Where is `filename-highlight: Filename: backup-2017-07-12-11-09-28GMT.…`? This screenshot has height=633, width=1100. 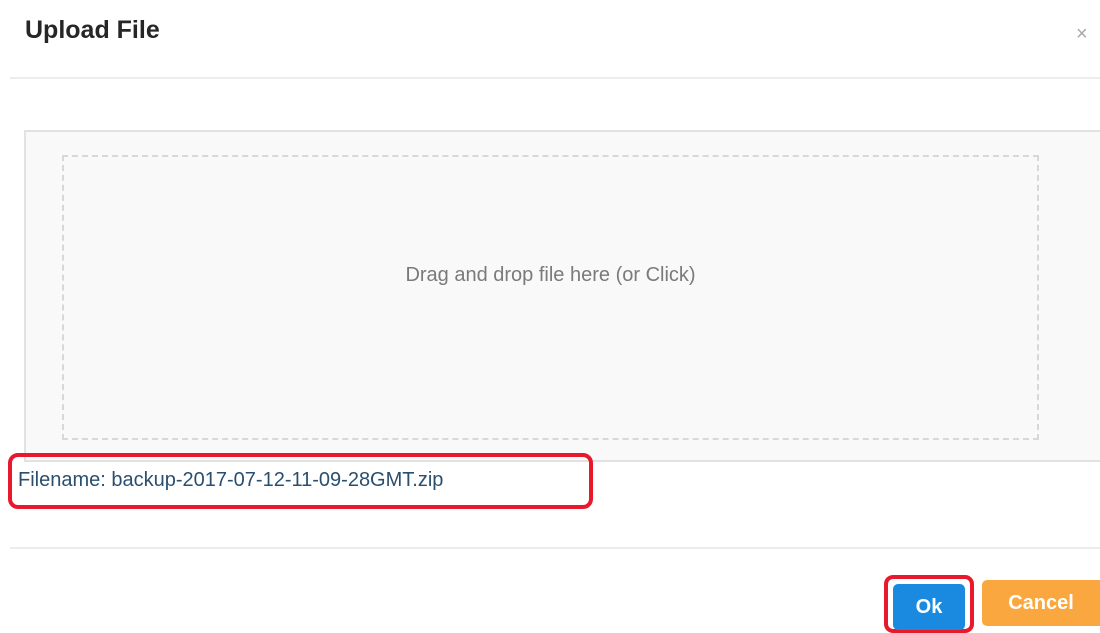 filename-highlight: Filename: backup-2017-07-12-11-09-28GMT.… is located at coordinates (300, 481).